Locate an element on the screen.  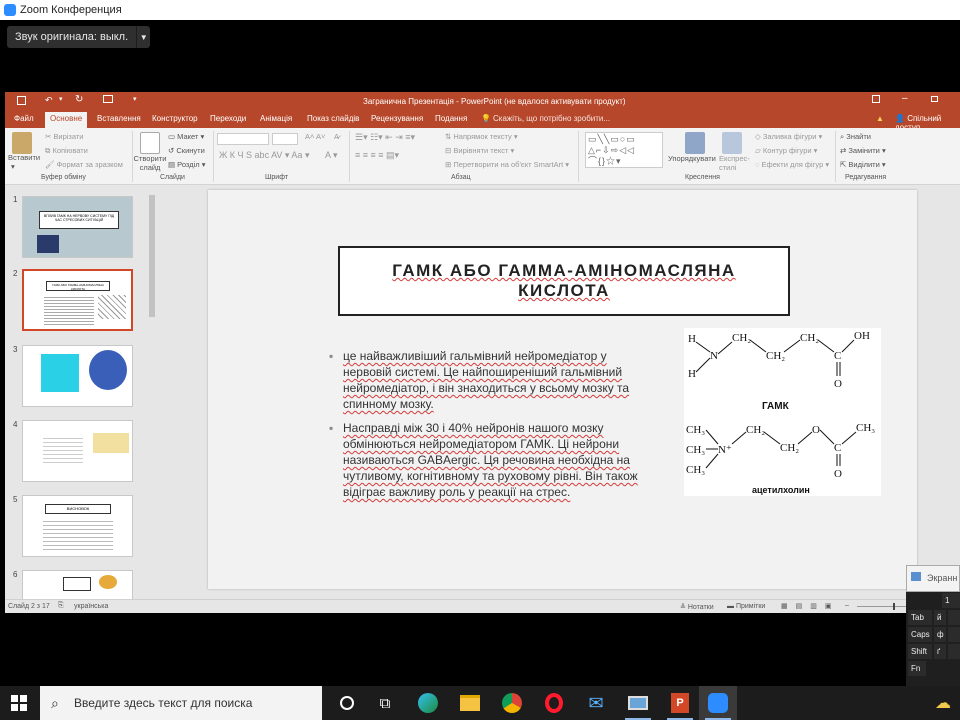
font-name-input is located at coordinates (243, 139).